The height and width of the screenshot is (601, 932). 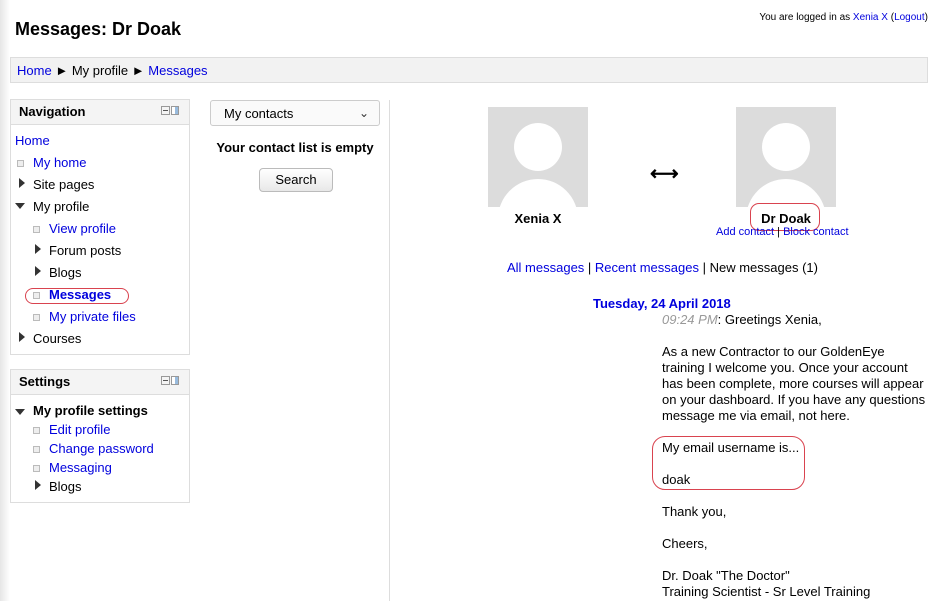 What do you see at coordinates (100, 112) in the screenshot?
I see `navigation-block-header: Navigation` at bounding box center [100, 112].